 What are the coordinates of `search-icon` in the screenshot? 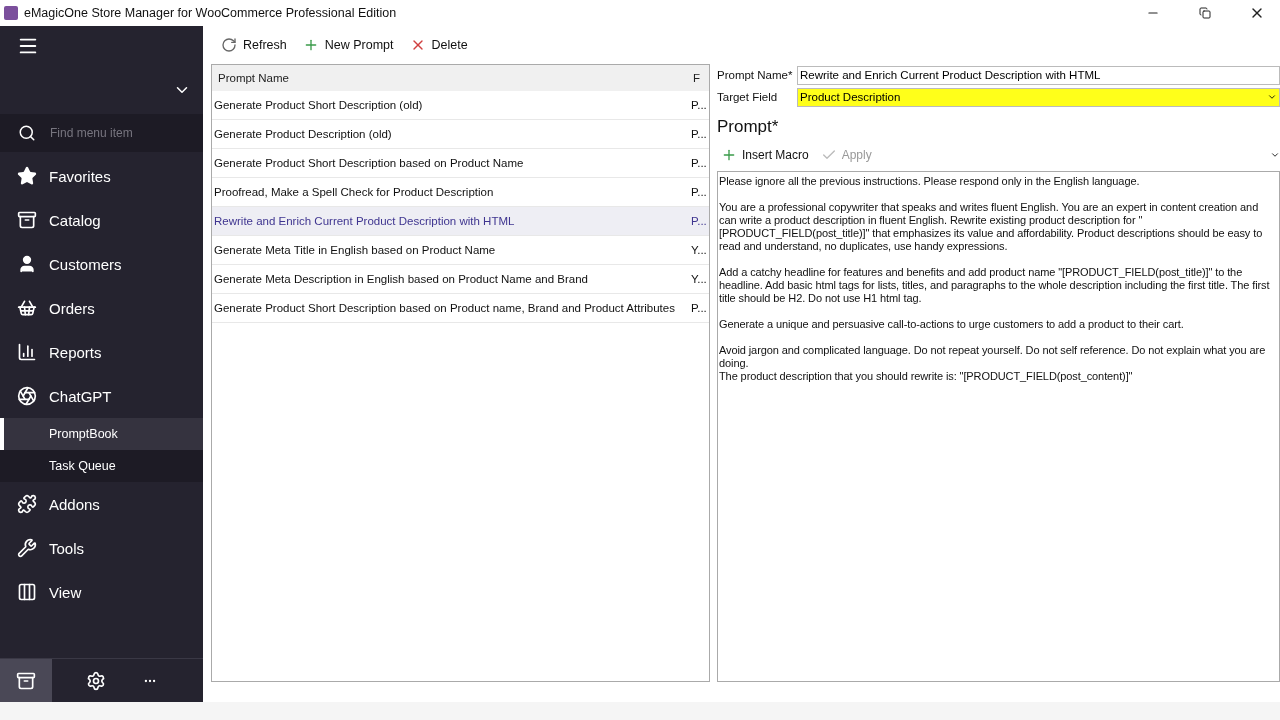 It's located at (27, 133).